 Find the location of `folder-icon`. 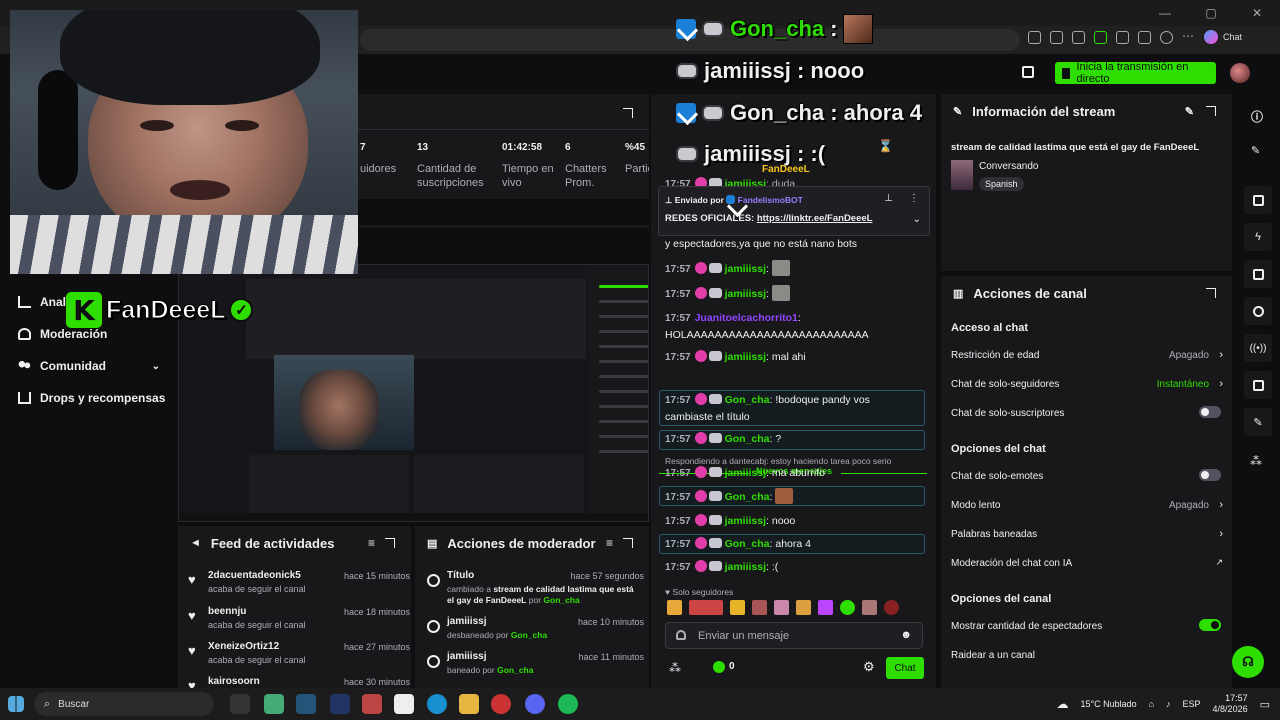

folder-icon is located at coordinates (469, 704).